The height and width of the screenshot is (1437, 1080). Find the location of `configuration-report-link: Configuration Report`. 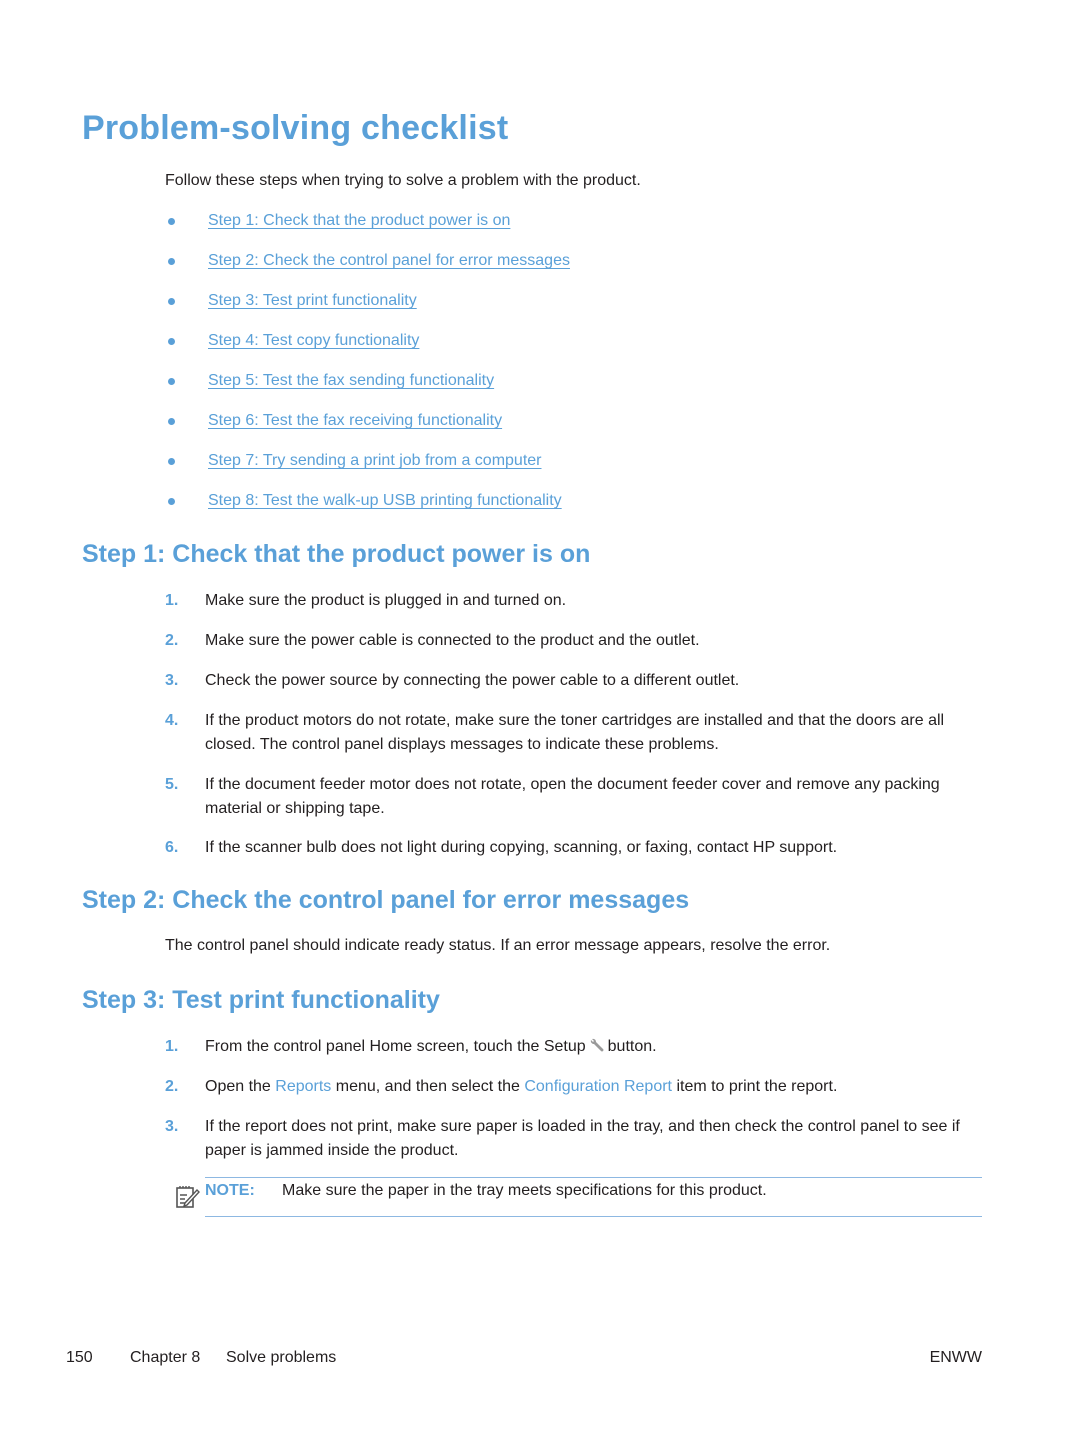

configuration-report-link: Configuration Report is located at coordinates (598, 1086).